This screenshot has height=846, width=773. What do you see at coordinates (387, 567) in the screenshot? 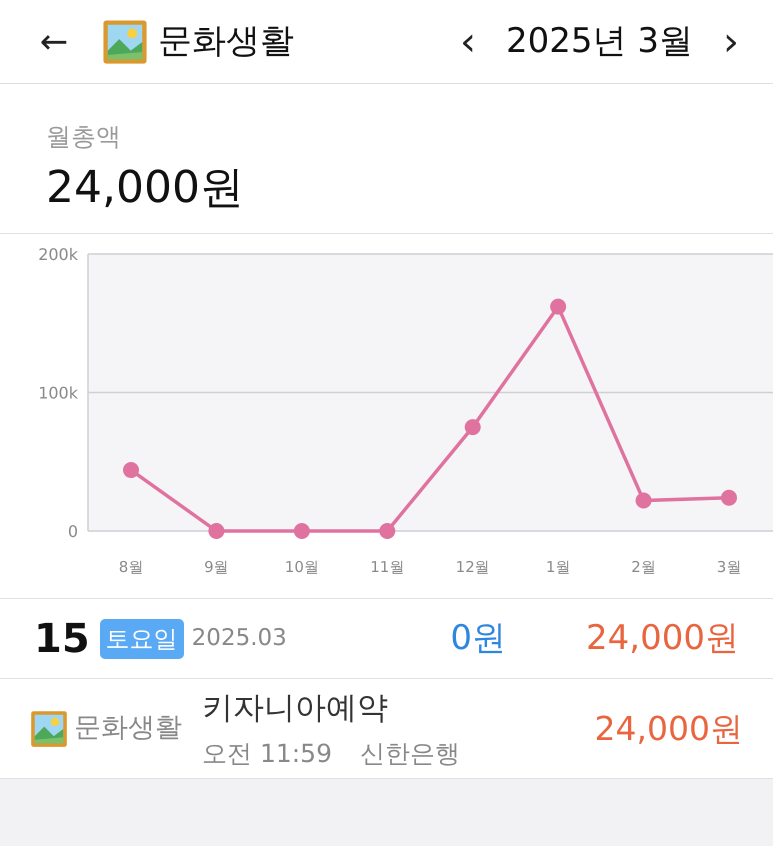
I see `x-tick-label: 11월` at bounding box center [387, 567].